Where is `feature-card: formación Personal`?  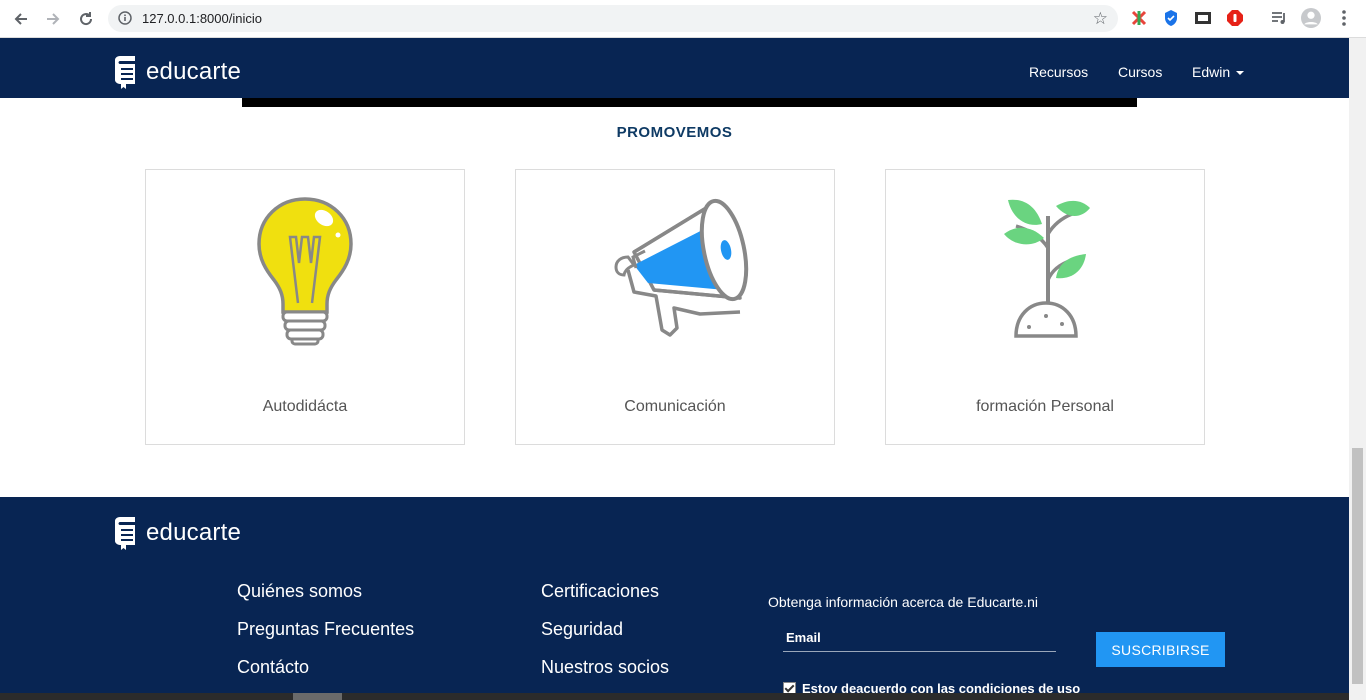 feature-card: formación Personal is located at coordinates (1045, 307).